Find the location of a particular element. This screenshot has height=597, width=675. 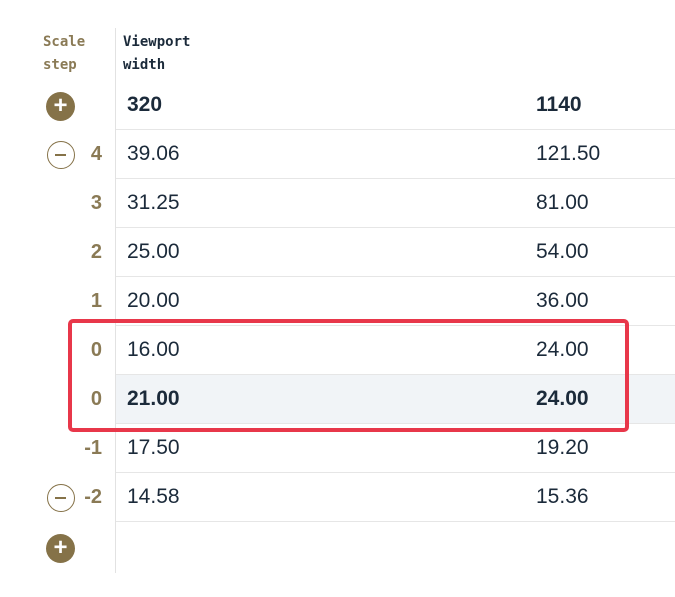

table-row: 25.00 54.00 is located at coordinates (395, 252).